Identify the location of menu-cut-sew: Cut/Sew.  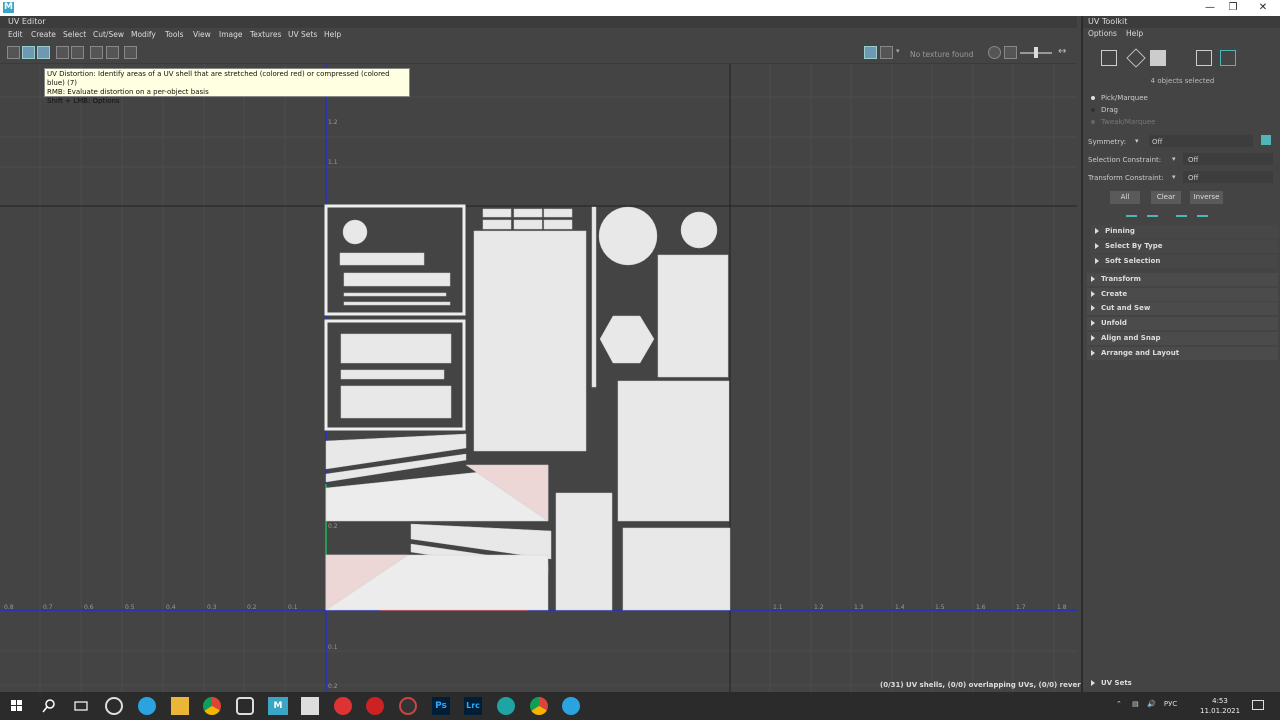
(108, 35).